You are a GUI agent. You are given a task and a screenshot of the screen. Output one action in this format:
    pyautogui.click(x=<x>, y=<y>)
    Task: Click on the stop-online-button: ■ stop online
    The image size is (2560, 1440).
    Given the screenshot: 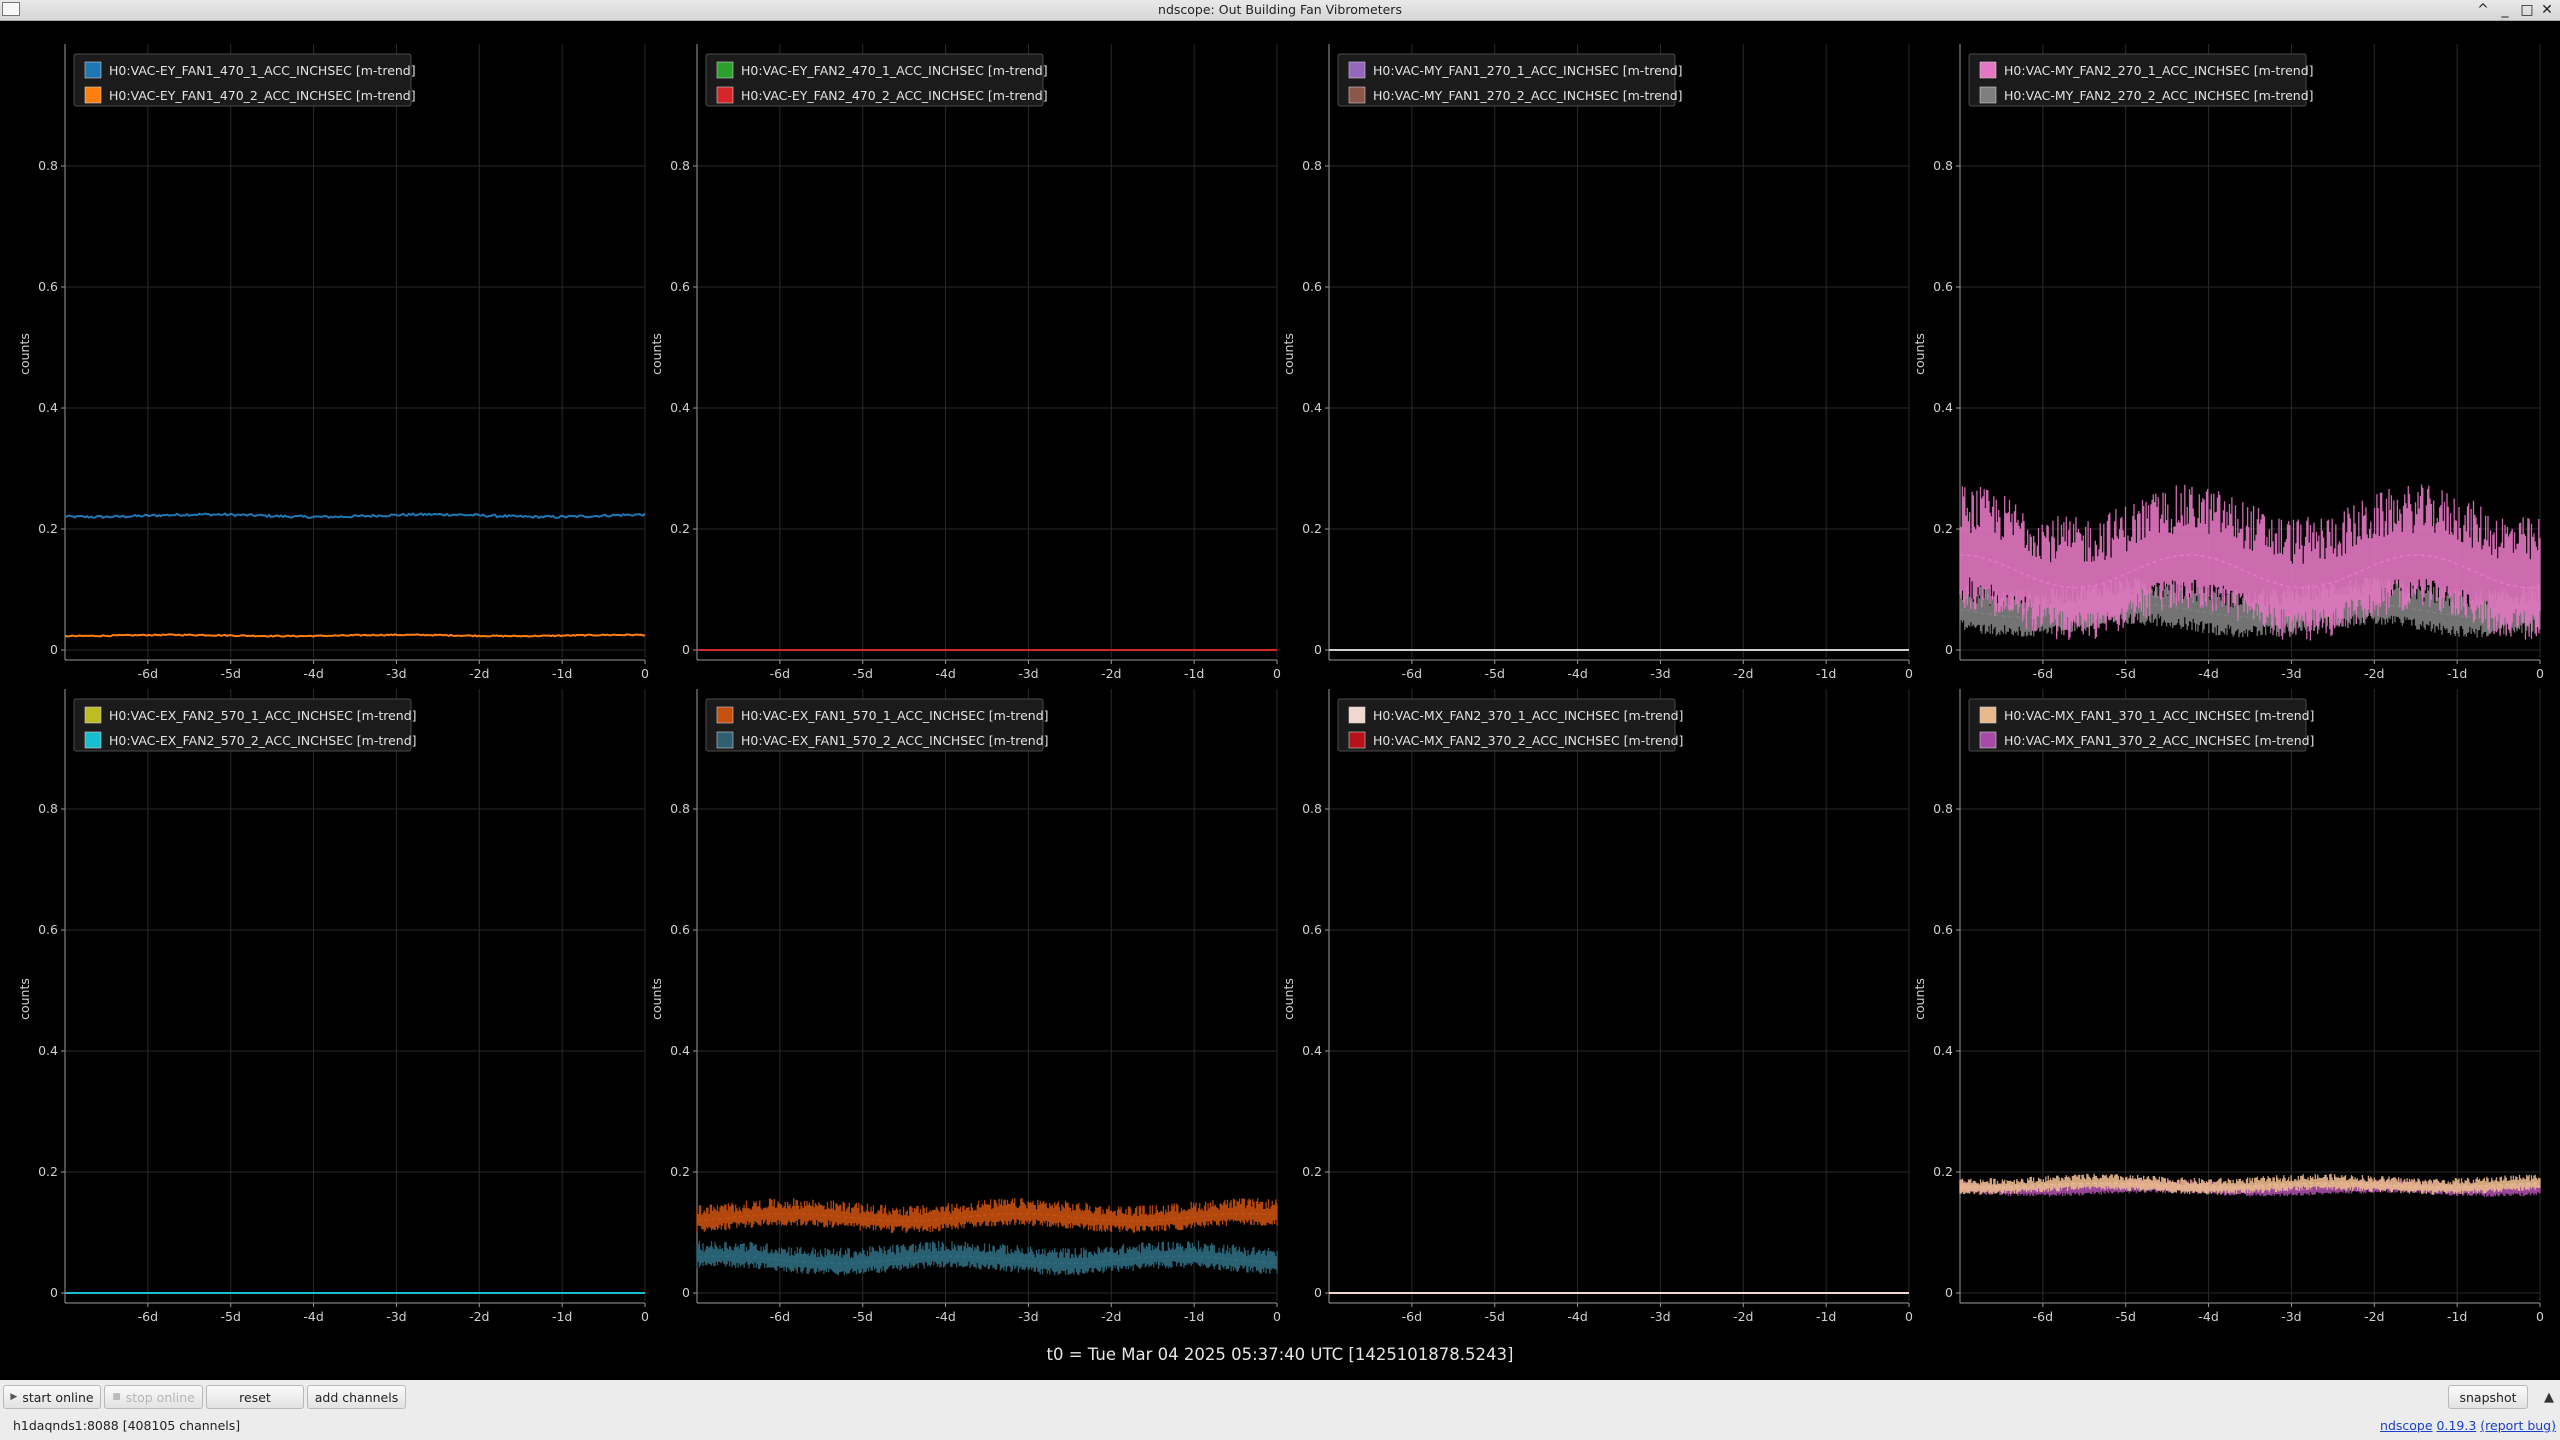 What is the action you would take?
    pyautogui.click(x=153, y=1397)
    